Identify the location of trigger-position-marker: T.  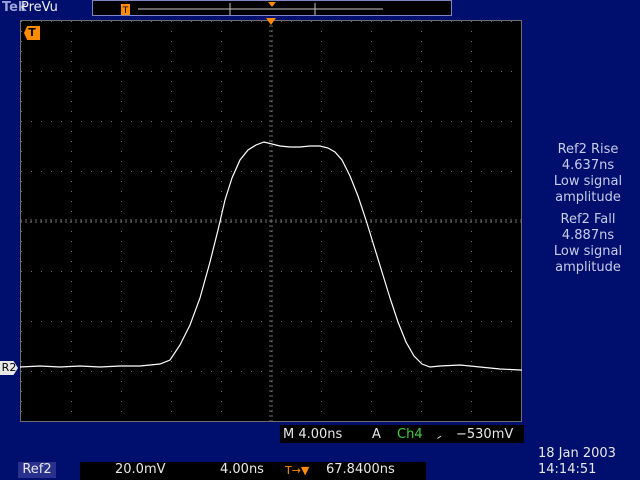
(32, 33).